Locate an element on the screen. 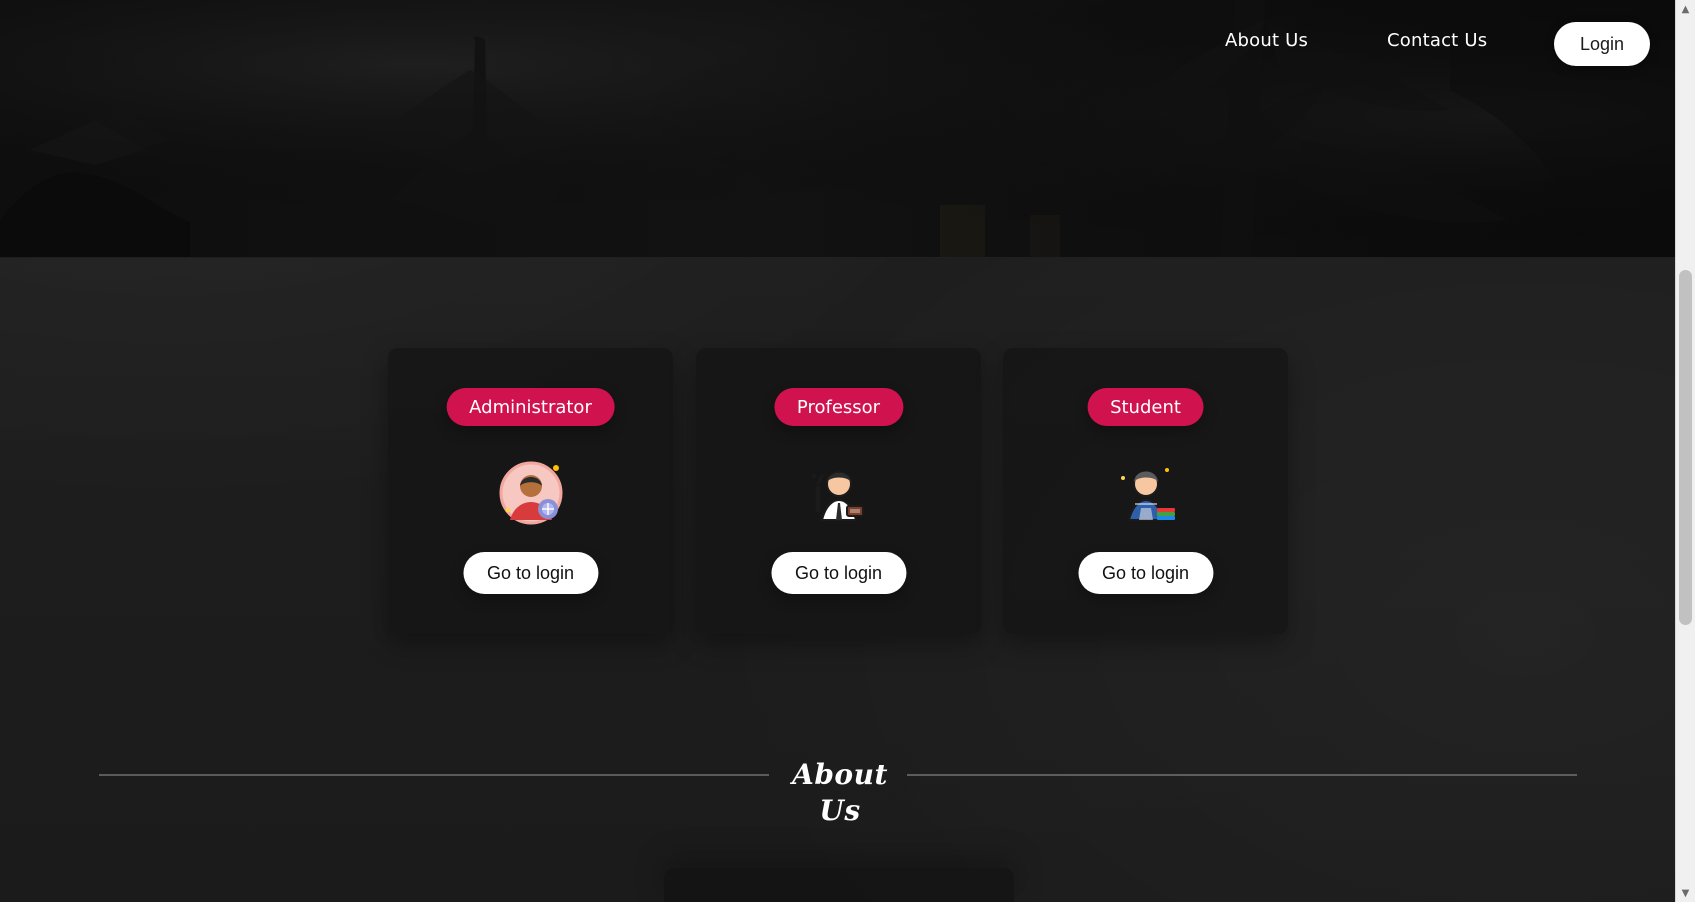  role-badge-student: Student is located at coordinates (1145, 407).